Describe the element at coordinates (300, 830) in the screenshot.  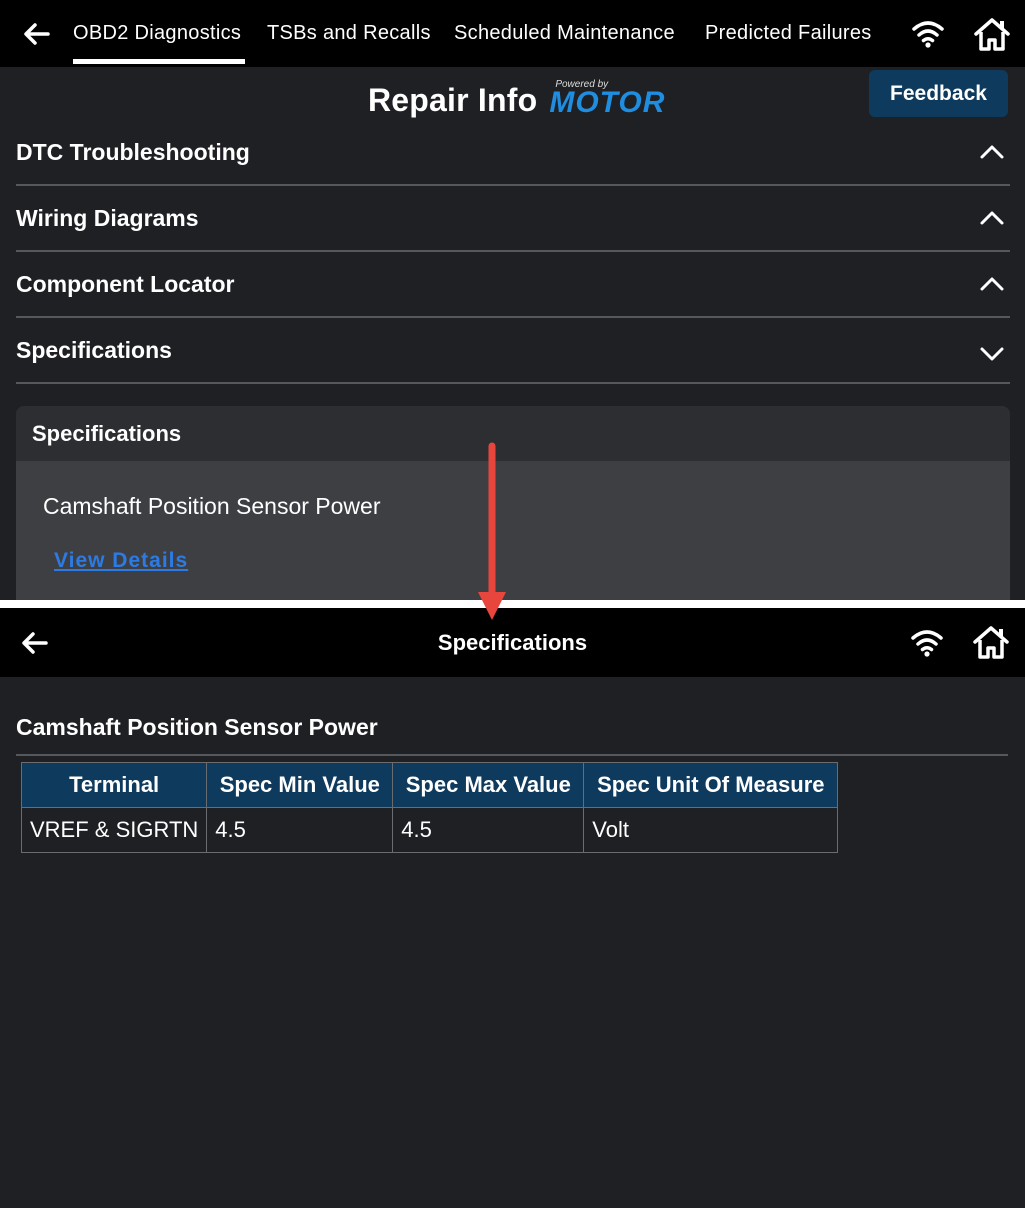
I see `cell-spec-min-value: 4.5` at that location.